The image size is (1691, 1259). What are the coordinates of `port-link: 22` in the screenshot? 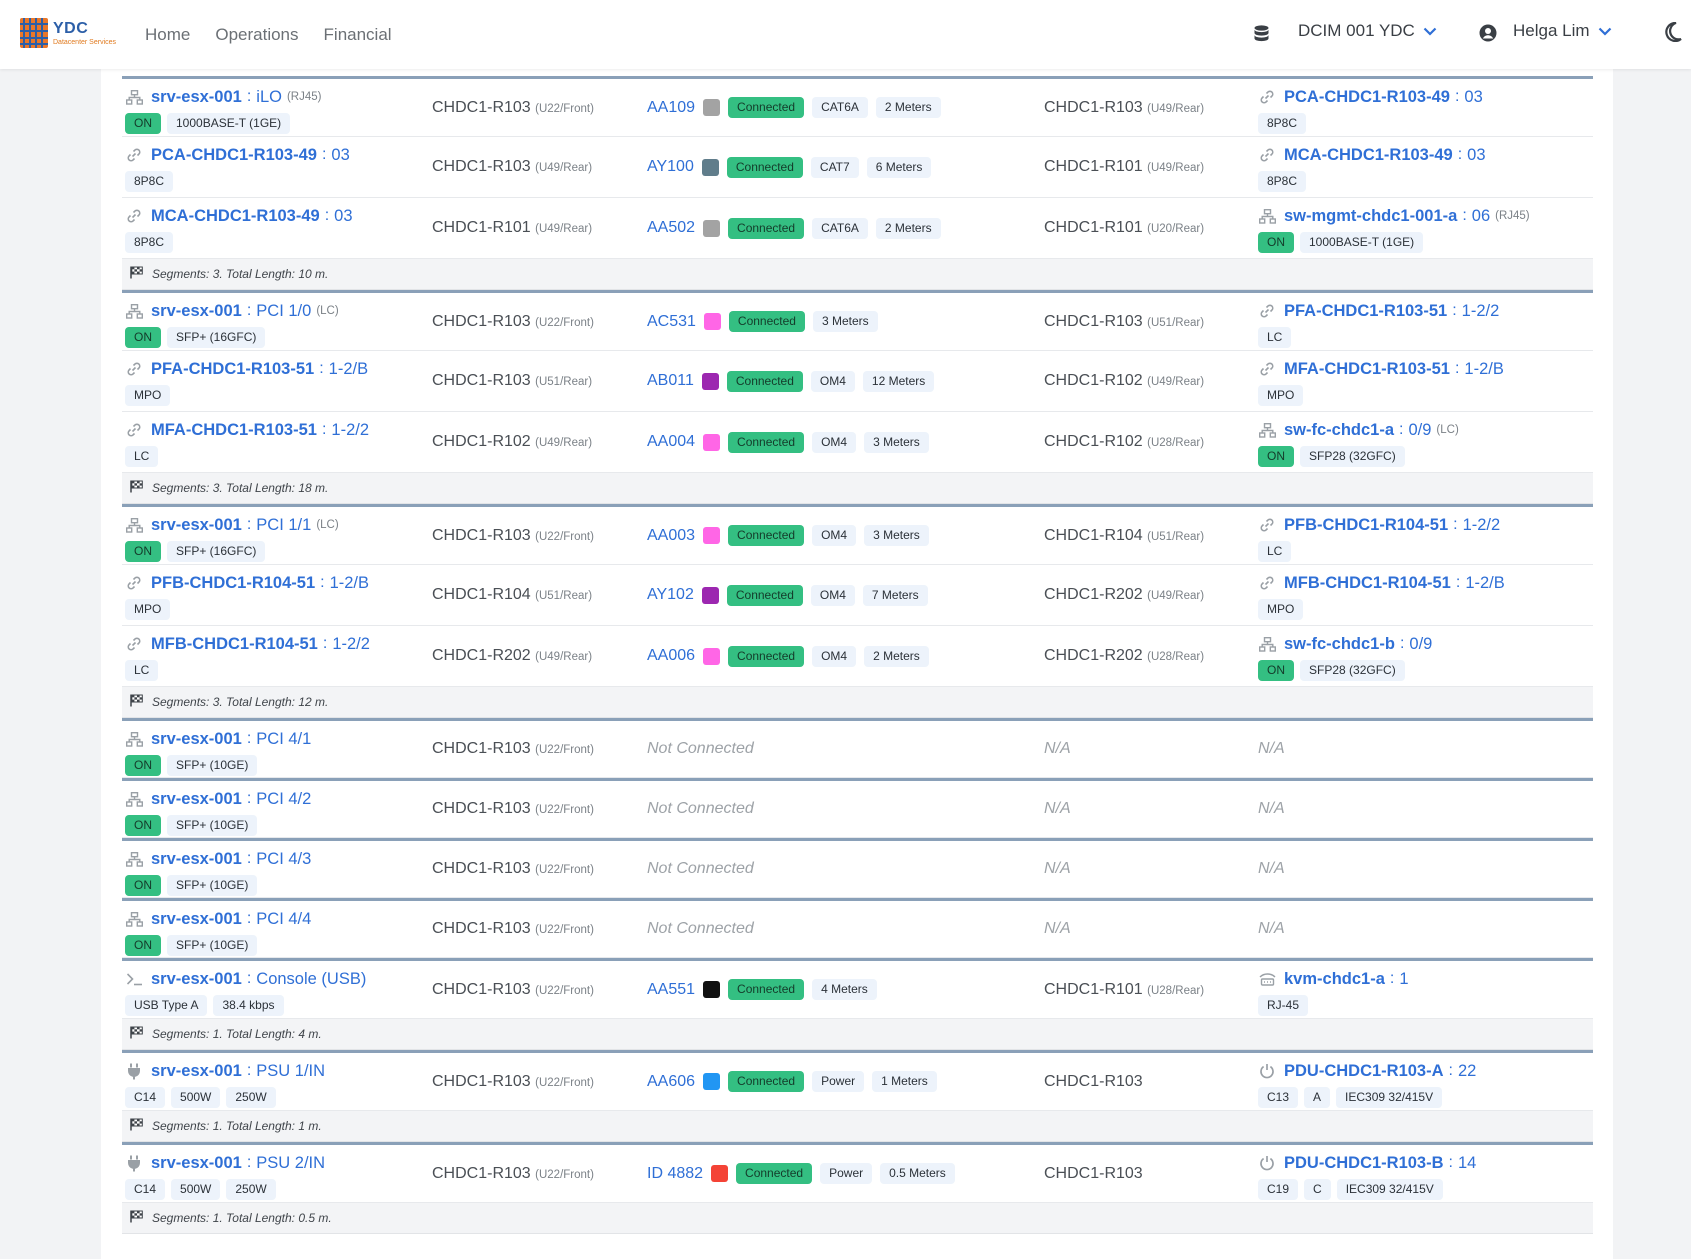 It's located at (1467, 1071).